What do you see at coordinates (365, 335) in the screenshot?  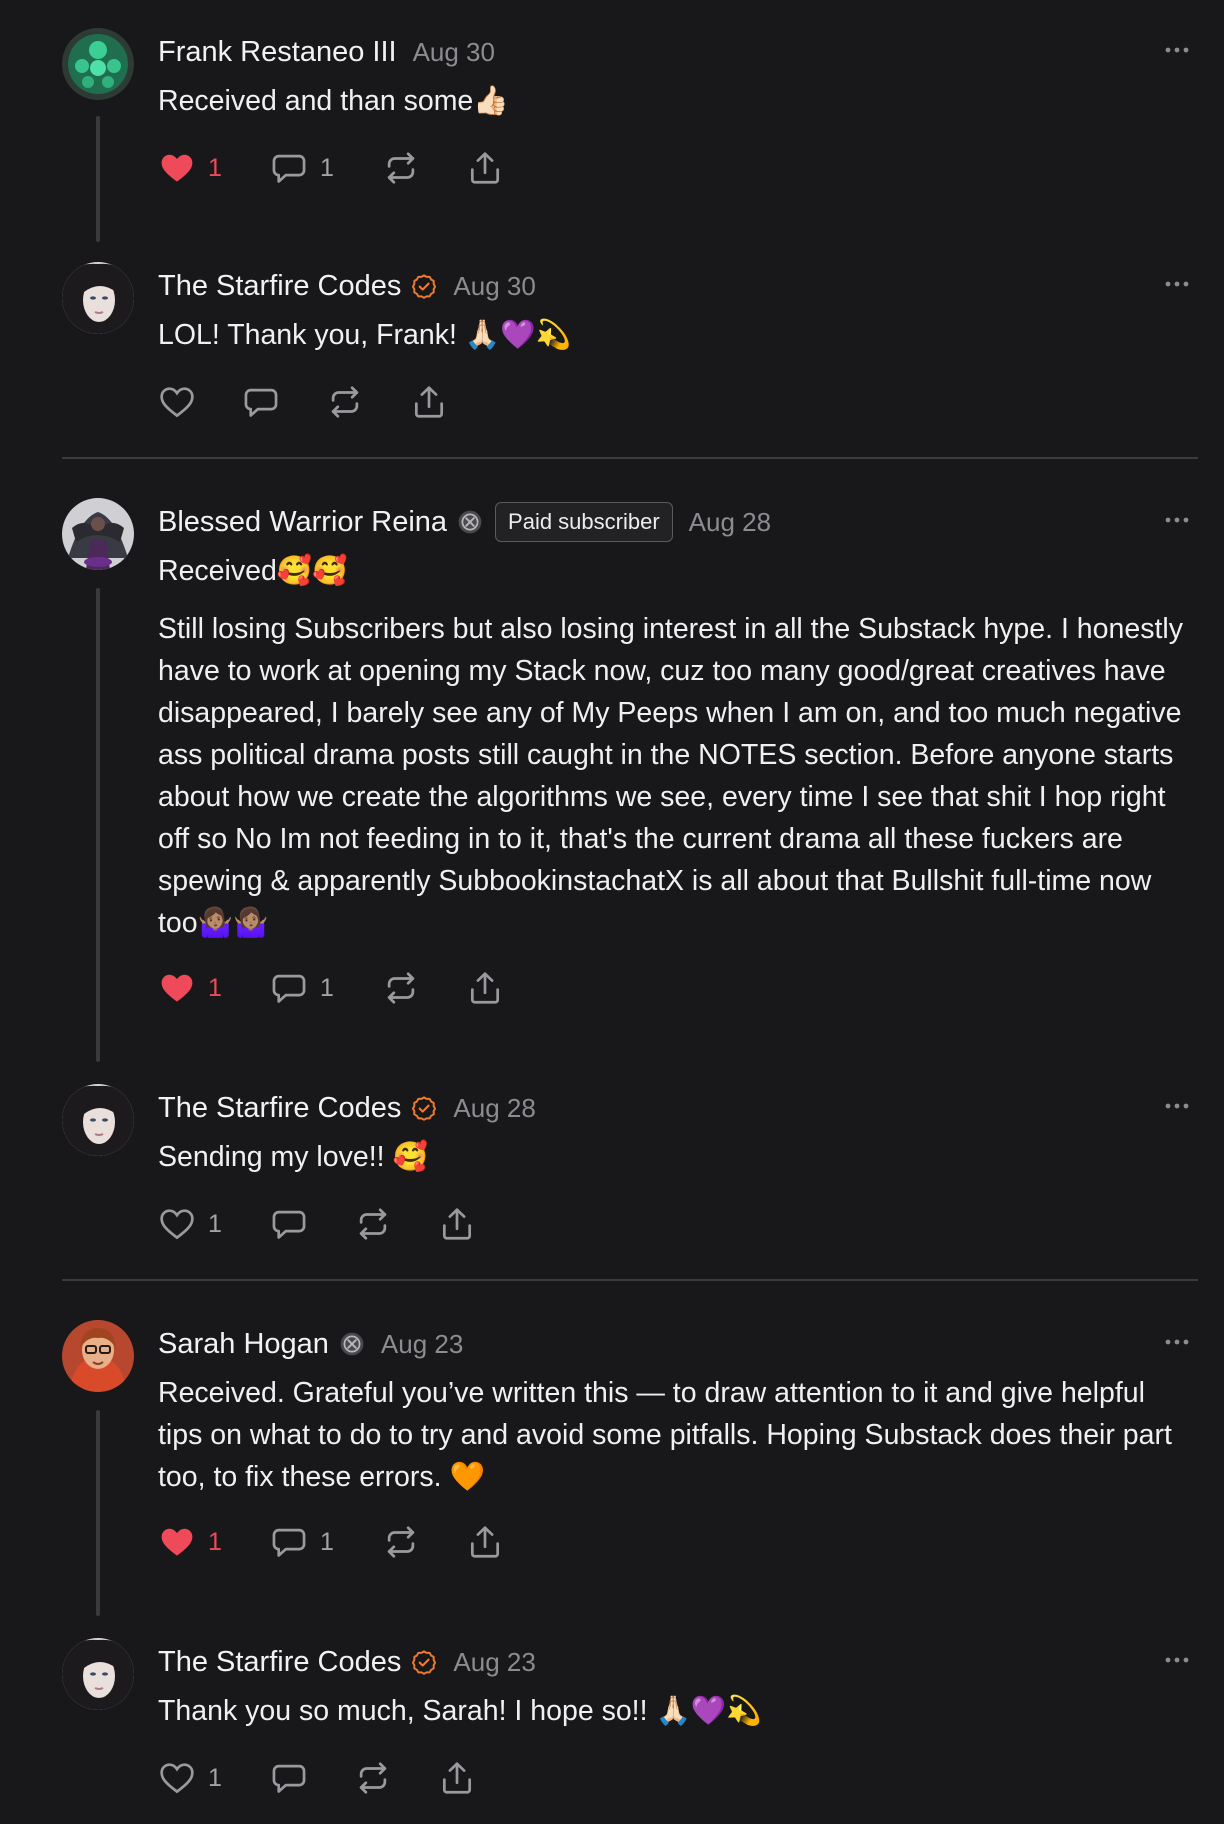 I see `comment-text: LOL! Thank you, Frank! 🙏🏻💜💫` at bounding box center [365, 335].